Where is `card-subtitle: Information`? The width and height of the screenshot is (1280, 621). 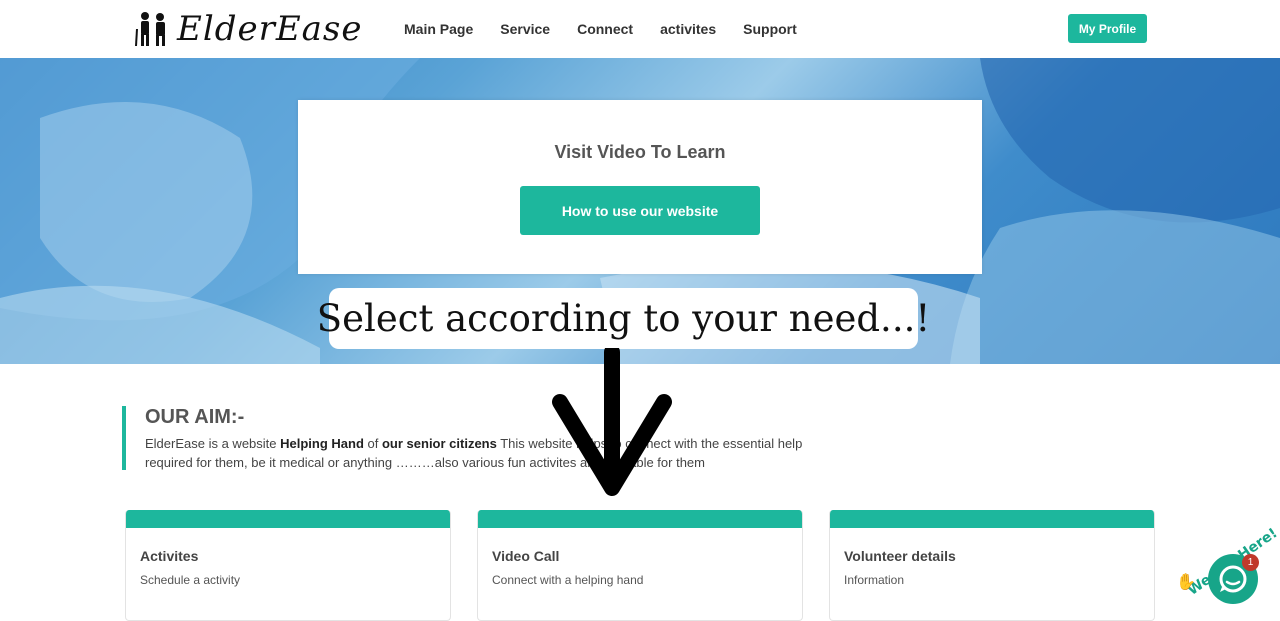 card-subtitle: Information is located at coordinates (874, 580).